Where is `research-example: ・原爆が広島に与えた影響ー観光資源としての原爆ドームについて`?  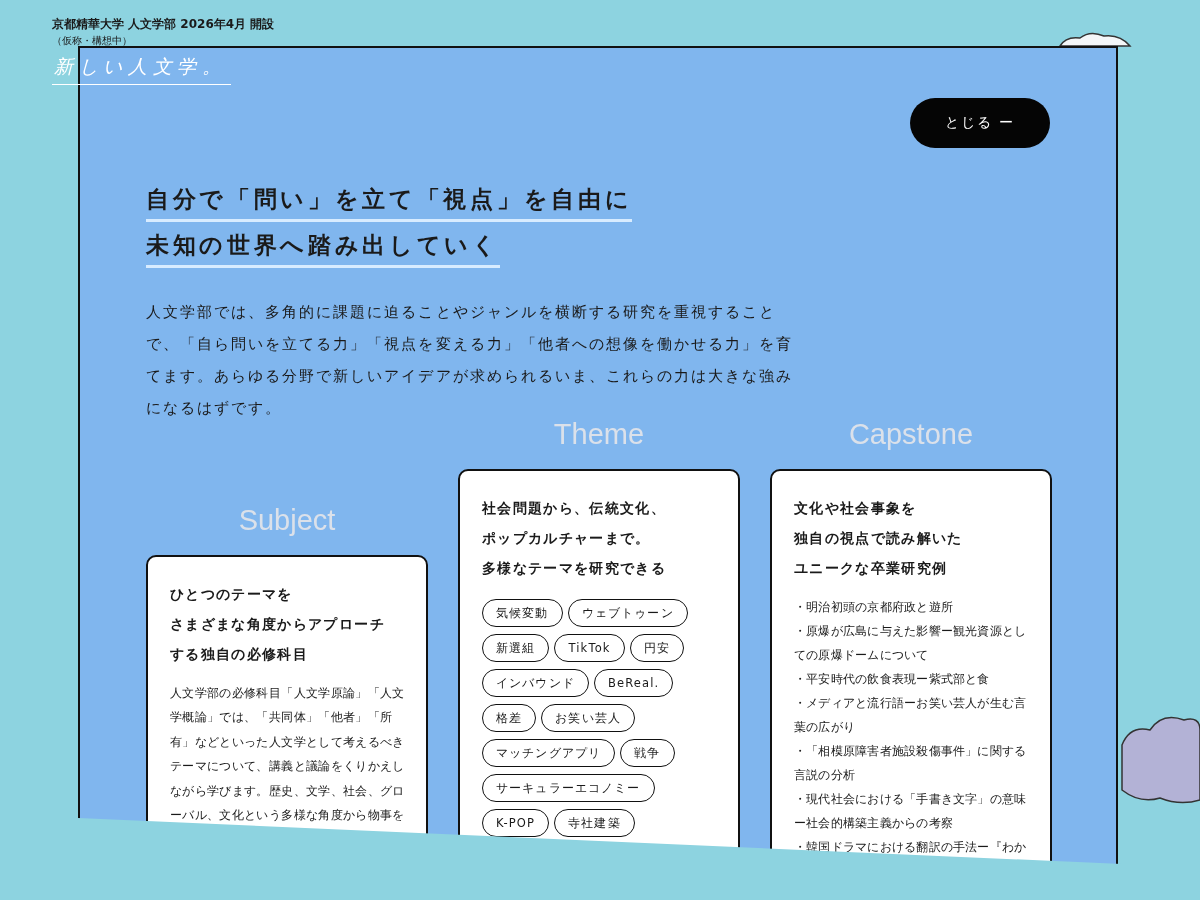 research-example: ・原爆が広島に与えた影響ー観光資源としての原爆ドームについて is located at coordinates (911, 643).